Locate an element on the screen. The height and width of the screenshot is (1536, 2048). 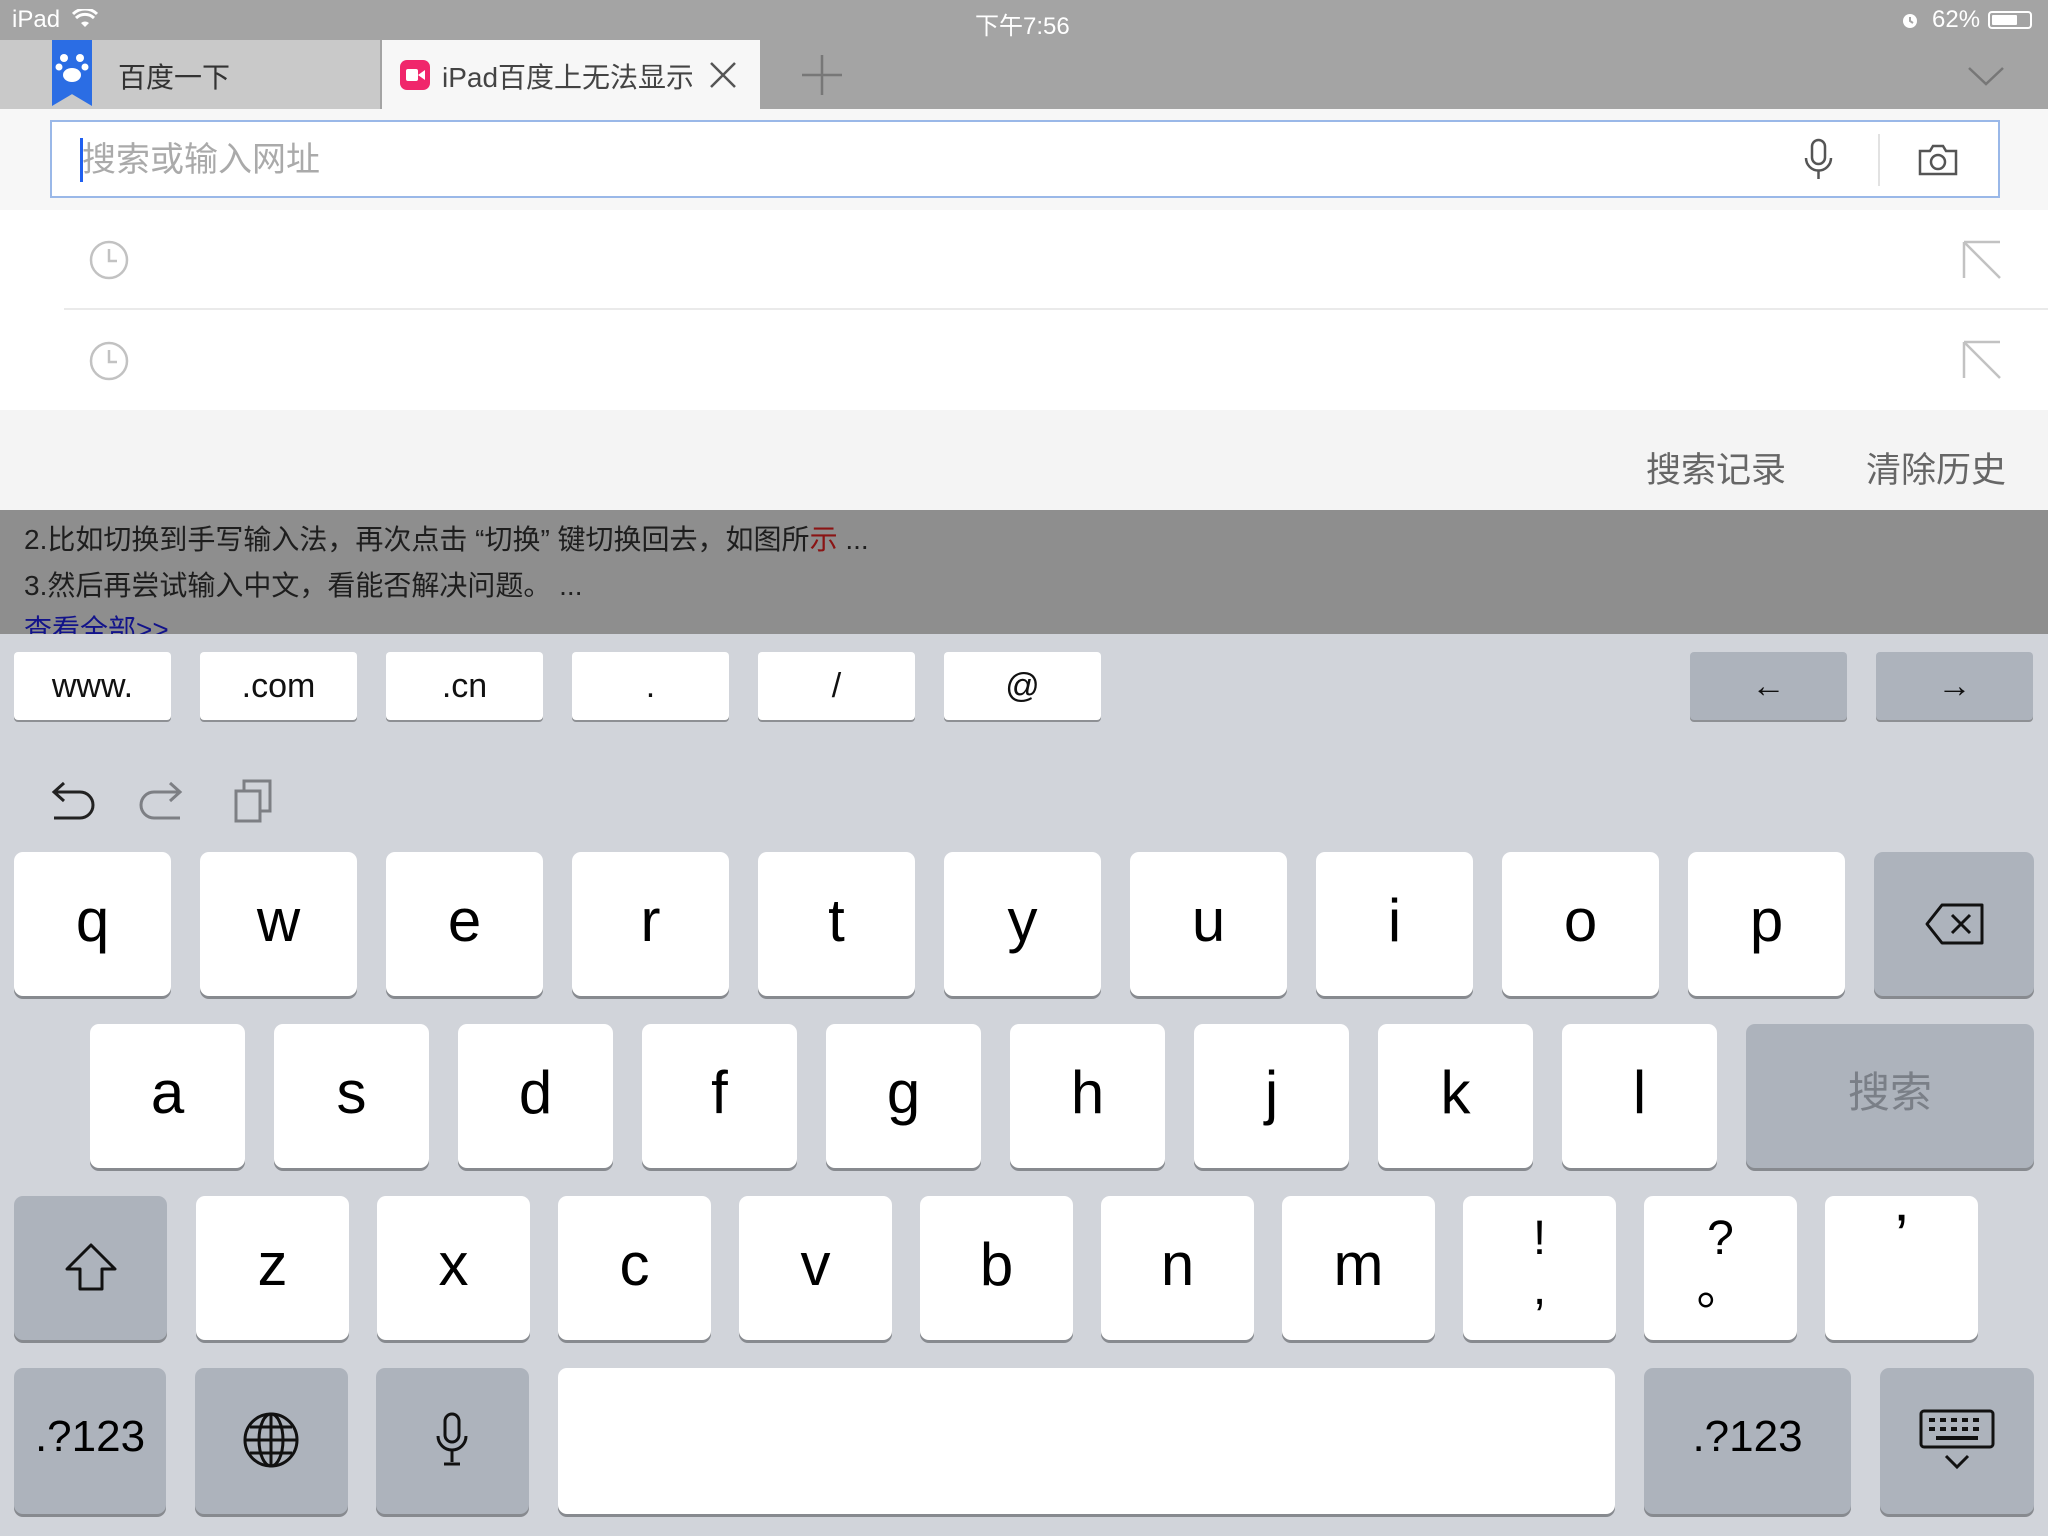
key-v: v is located at coordinates (815, 1268).